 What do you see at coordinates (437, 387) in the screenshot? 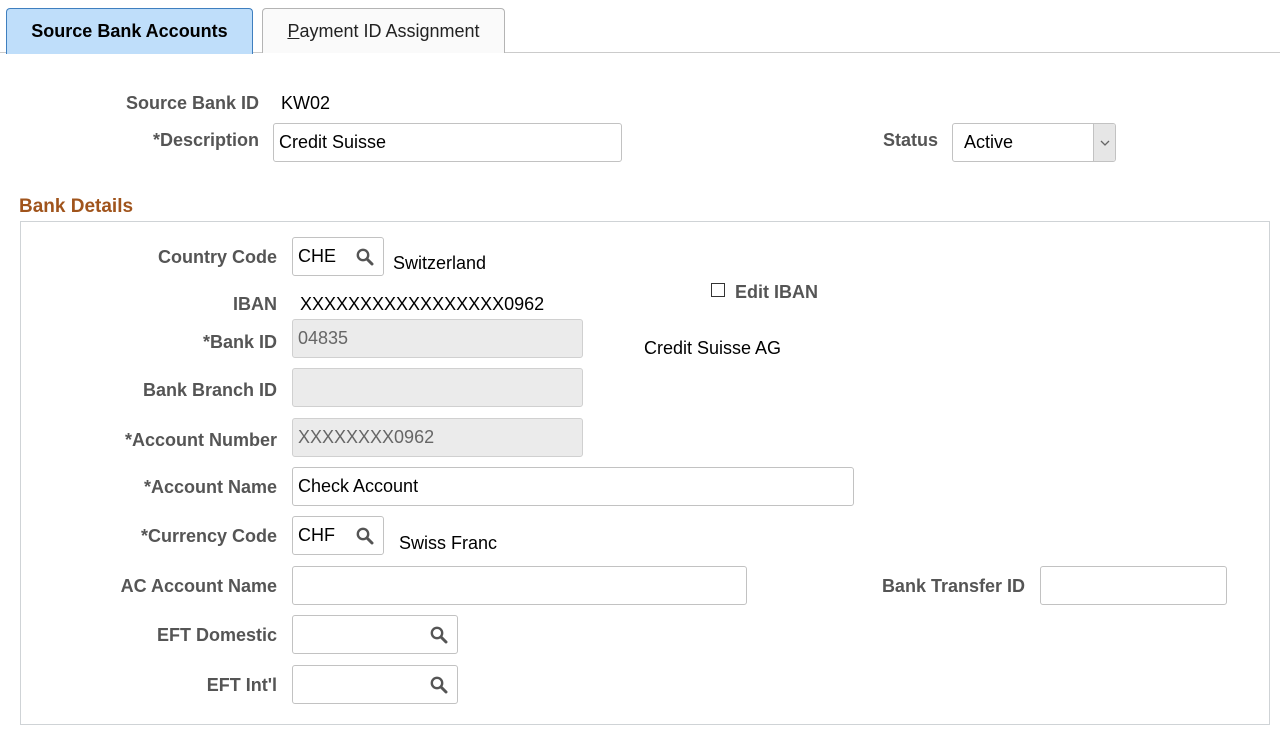
I see `bank-branch-id-input` at bounding box center [437, 387].